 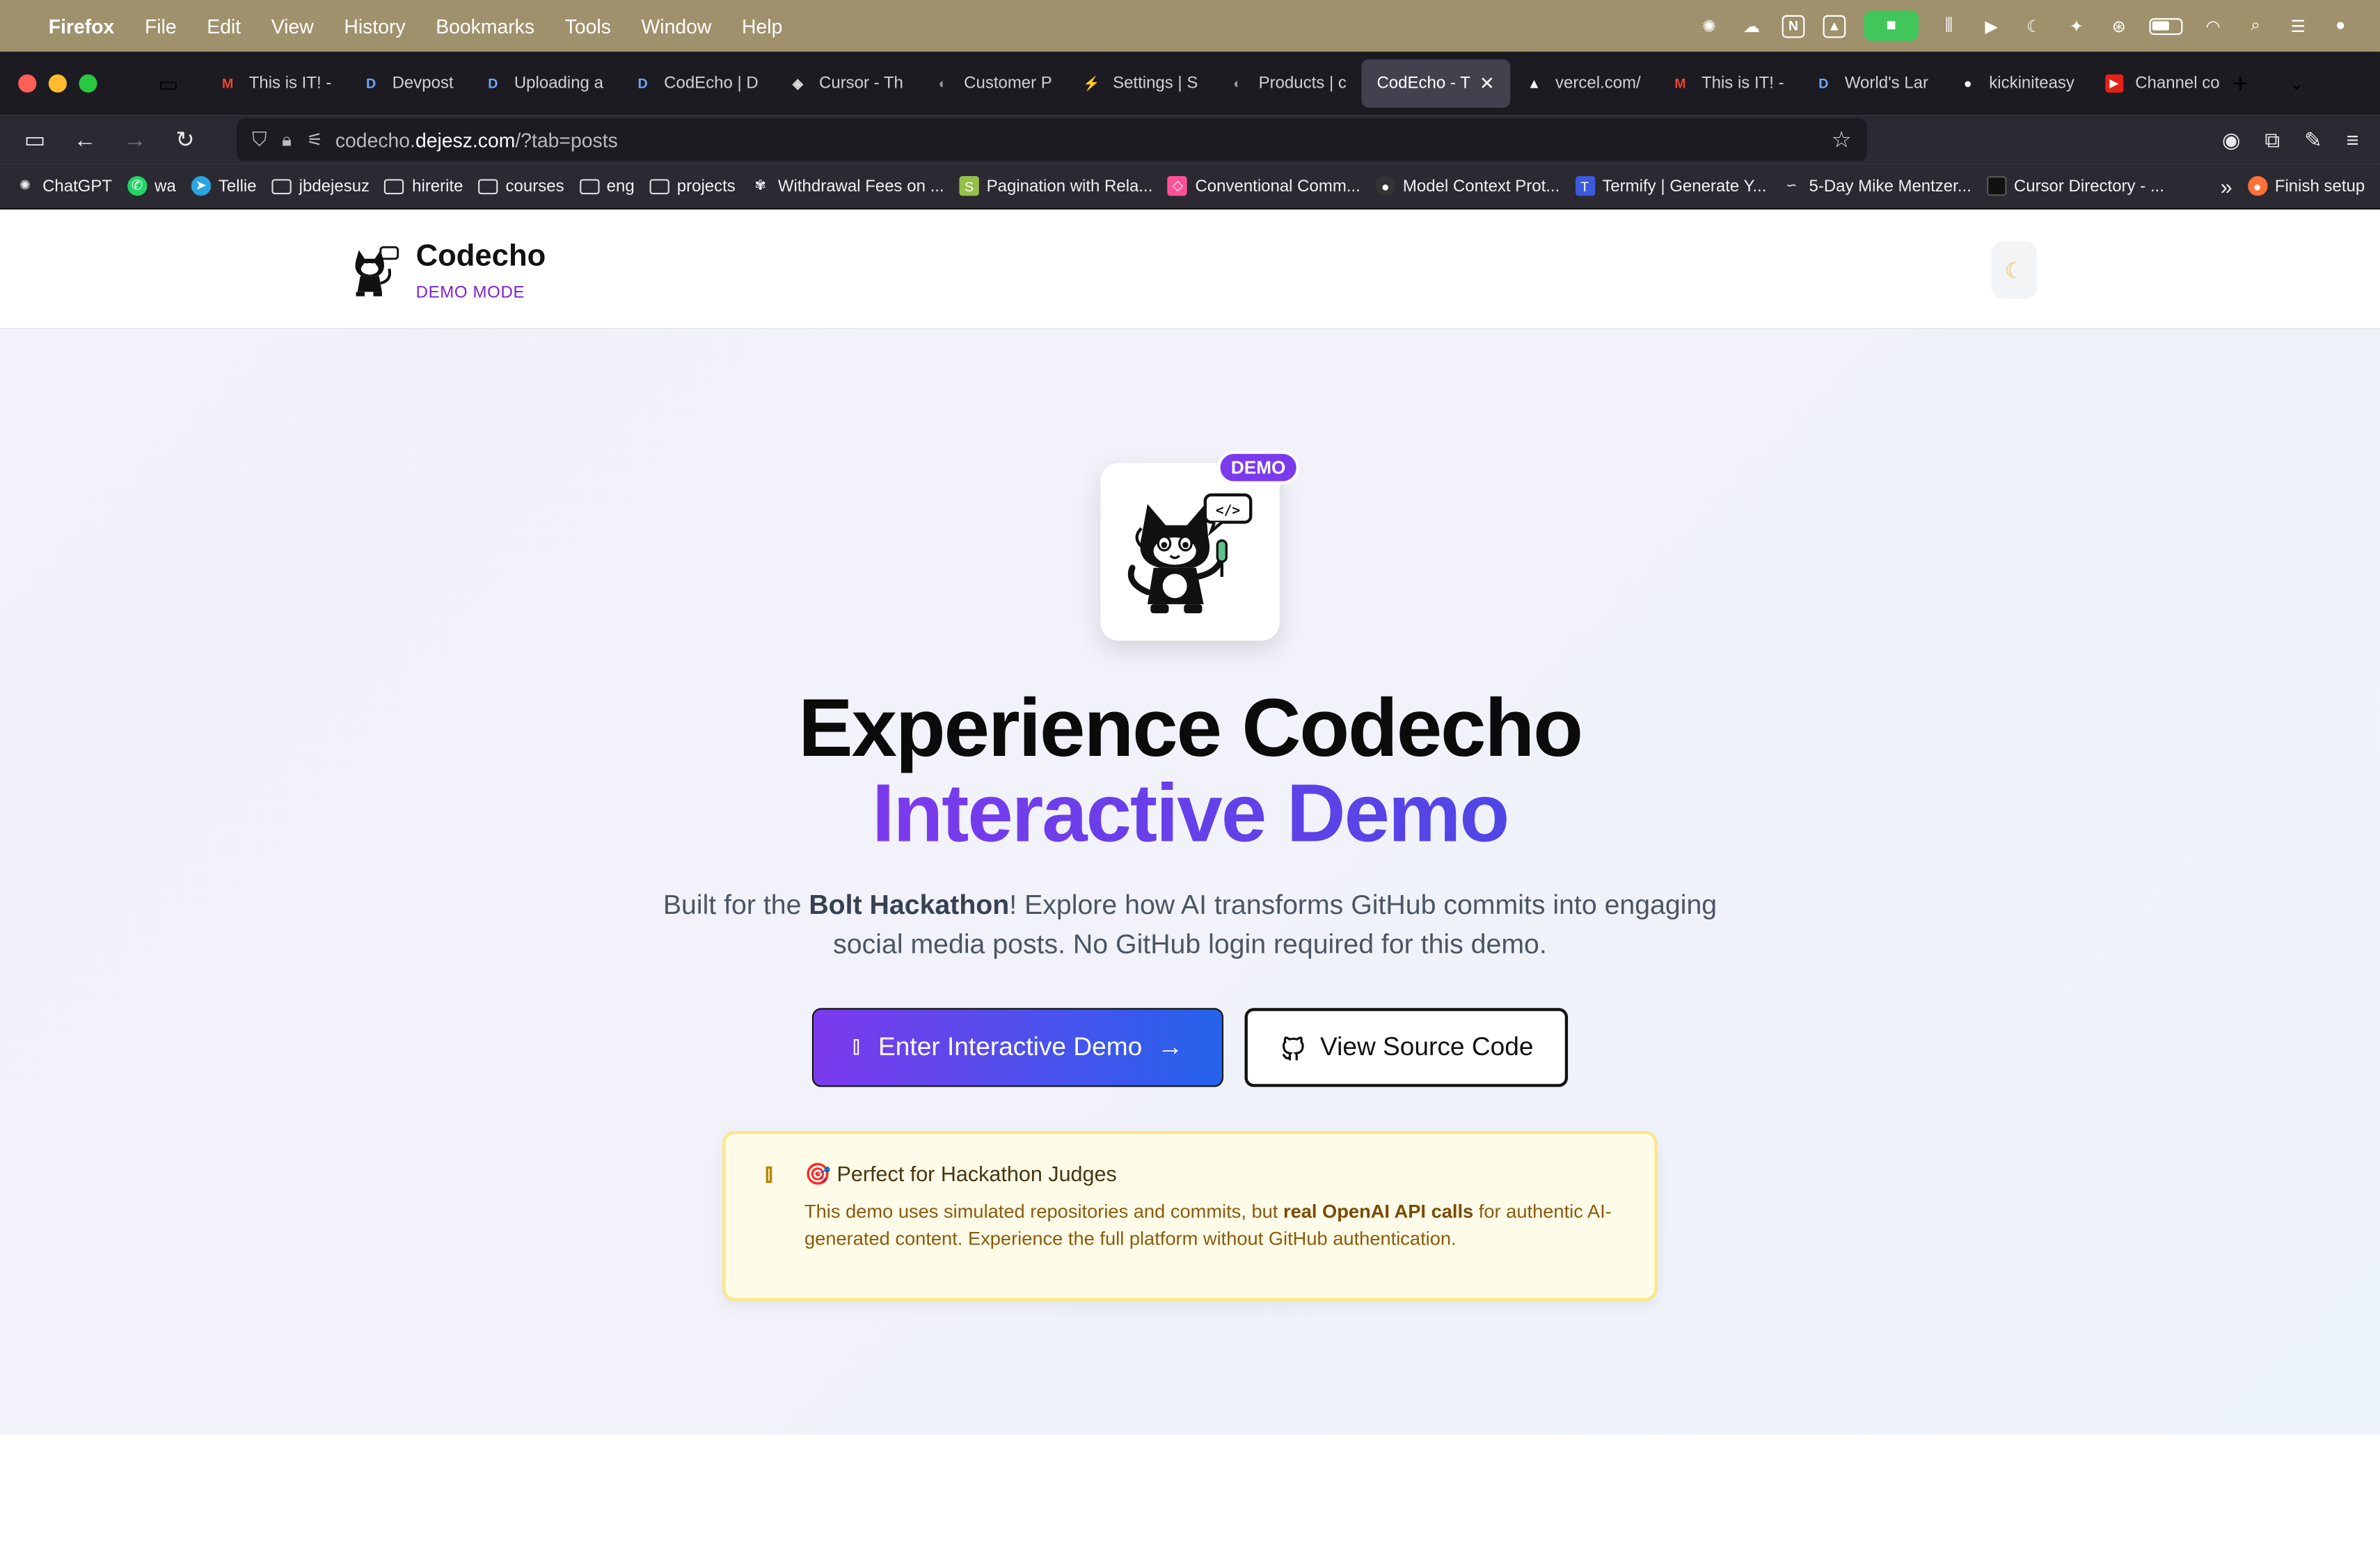 What do you see at coordinates (1583, 83) in the screenshot?
I see `tab-9: ▲ vercel.com/` at bounding box center [1583, 83].